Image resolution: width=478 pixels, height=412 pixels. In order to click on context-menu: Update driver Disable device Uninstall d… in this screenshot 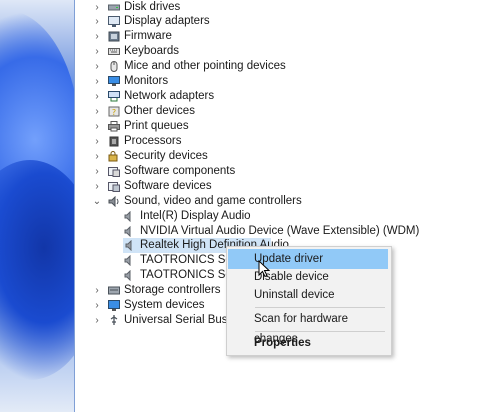, I will do `click(309, 301)`.